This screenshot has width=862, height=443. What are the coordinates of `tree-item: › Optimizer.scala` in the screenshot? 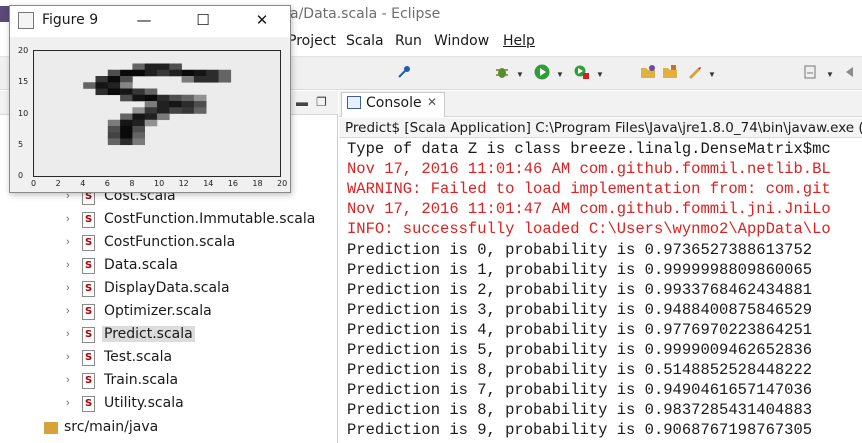 It's located at (196, 313).